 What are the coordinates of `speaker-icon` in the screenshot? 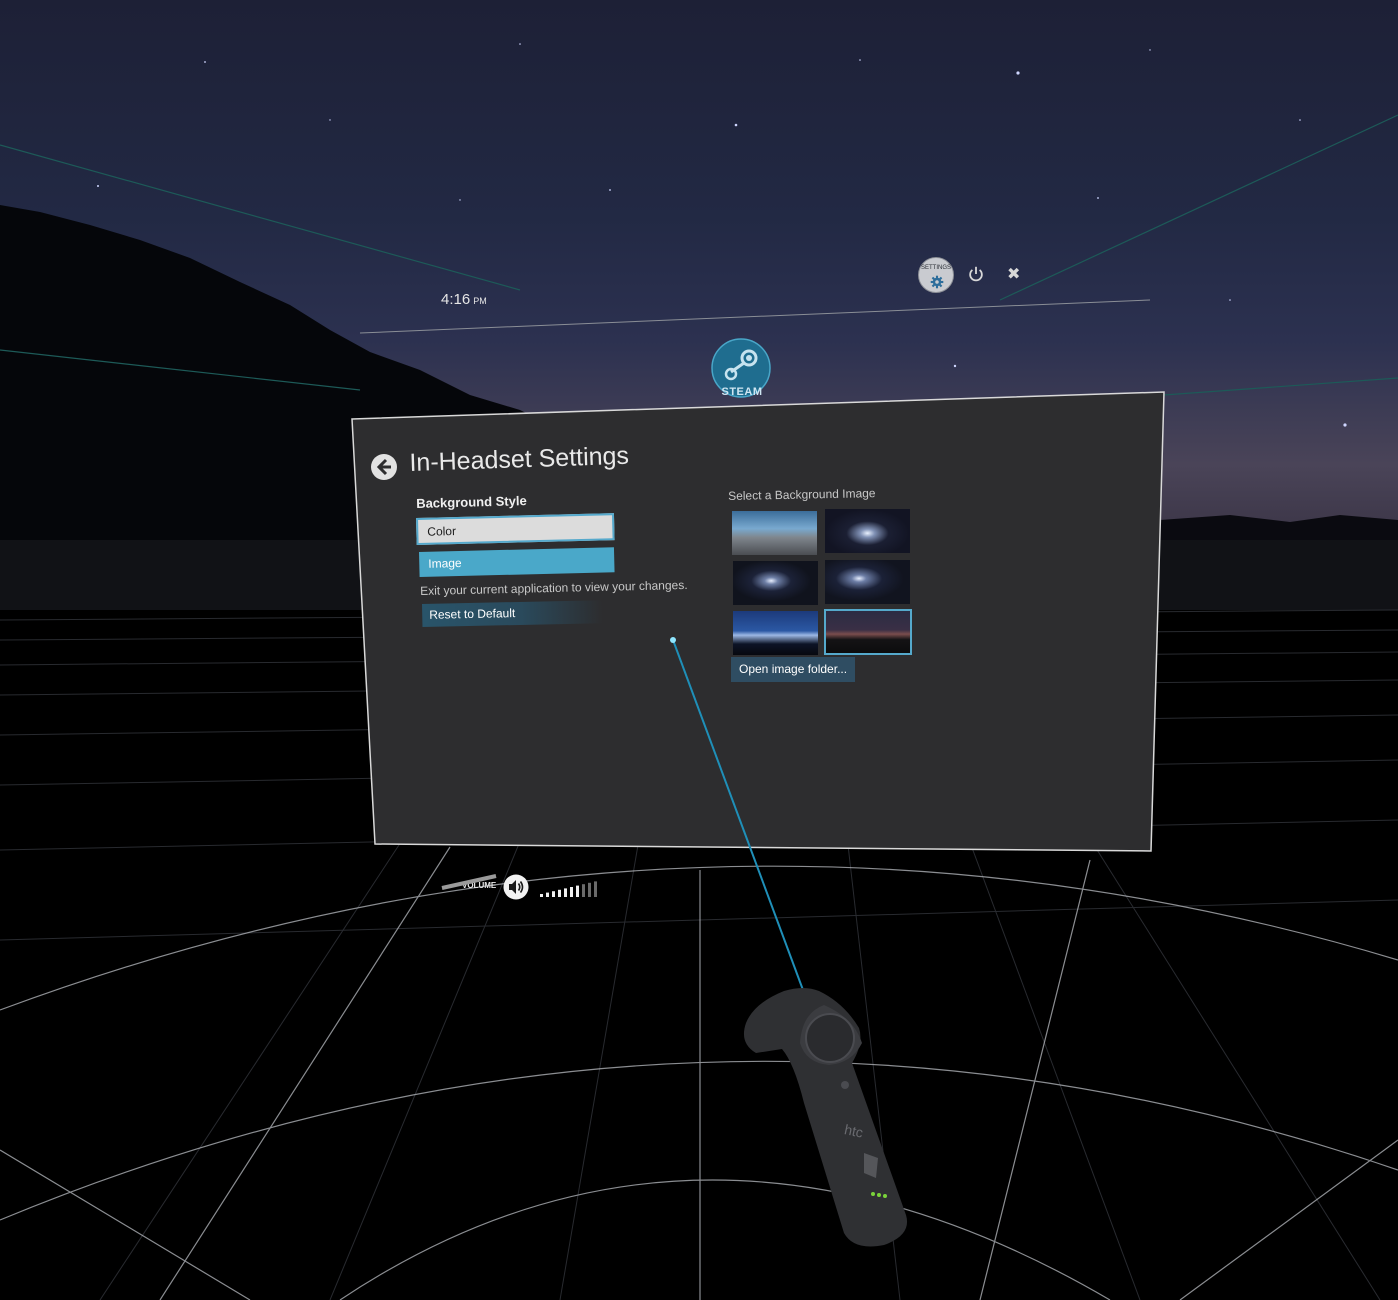 It's located at (516, 887).